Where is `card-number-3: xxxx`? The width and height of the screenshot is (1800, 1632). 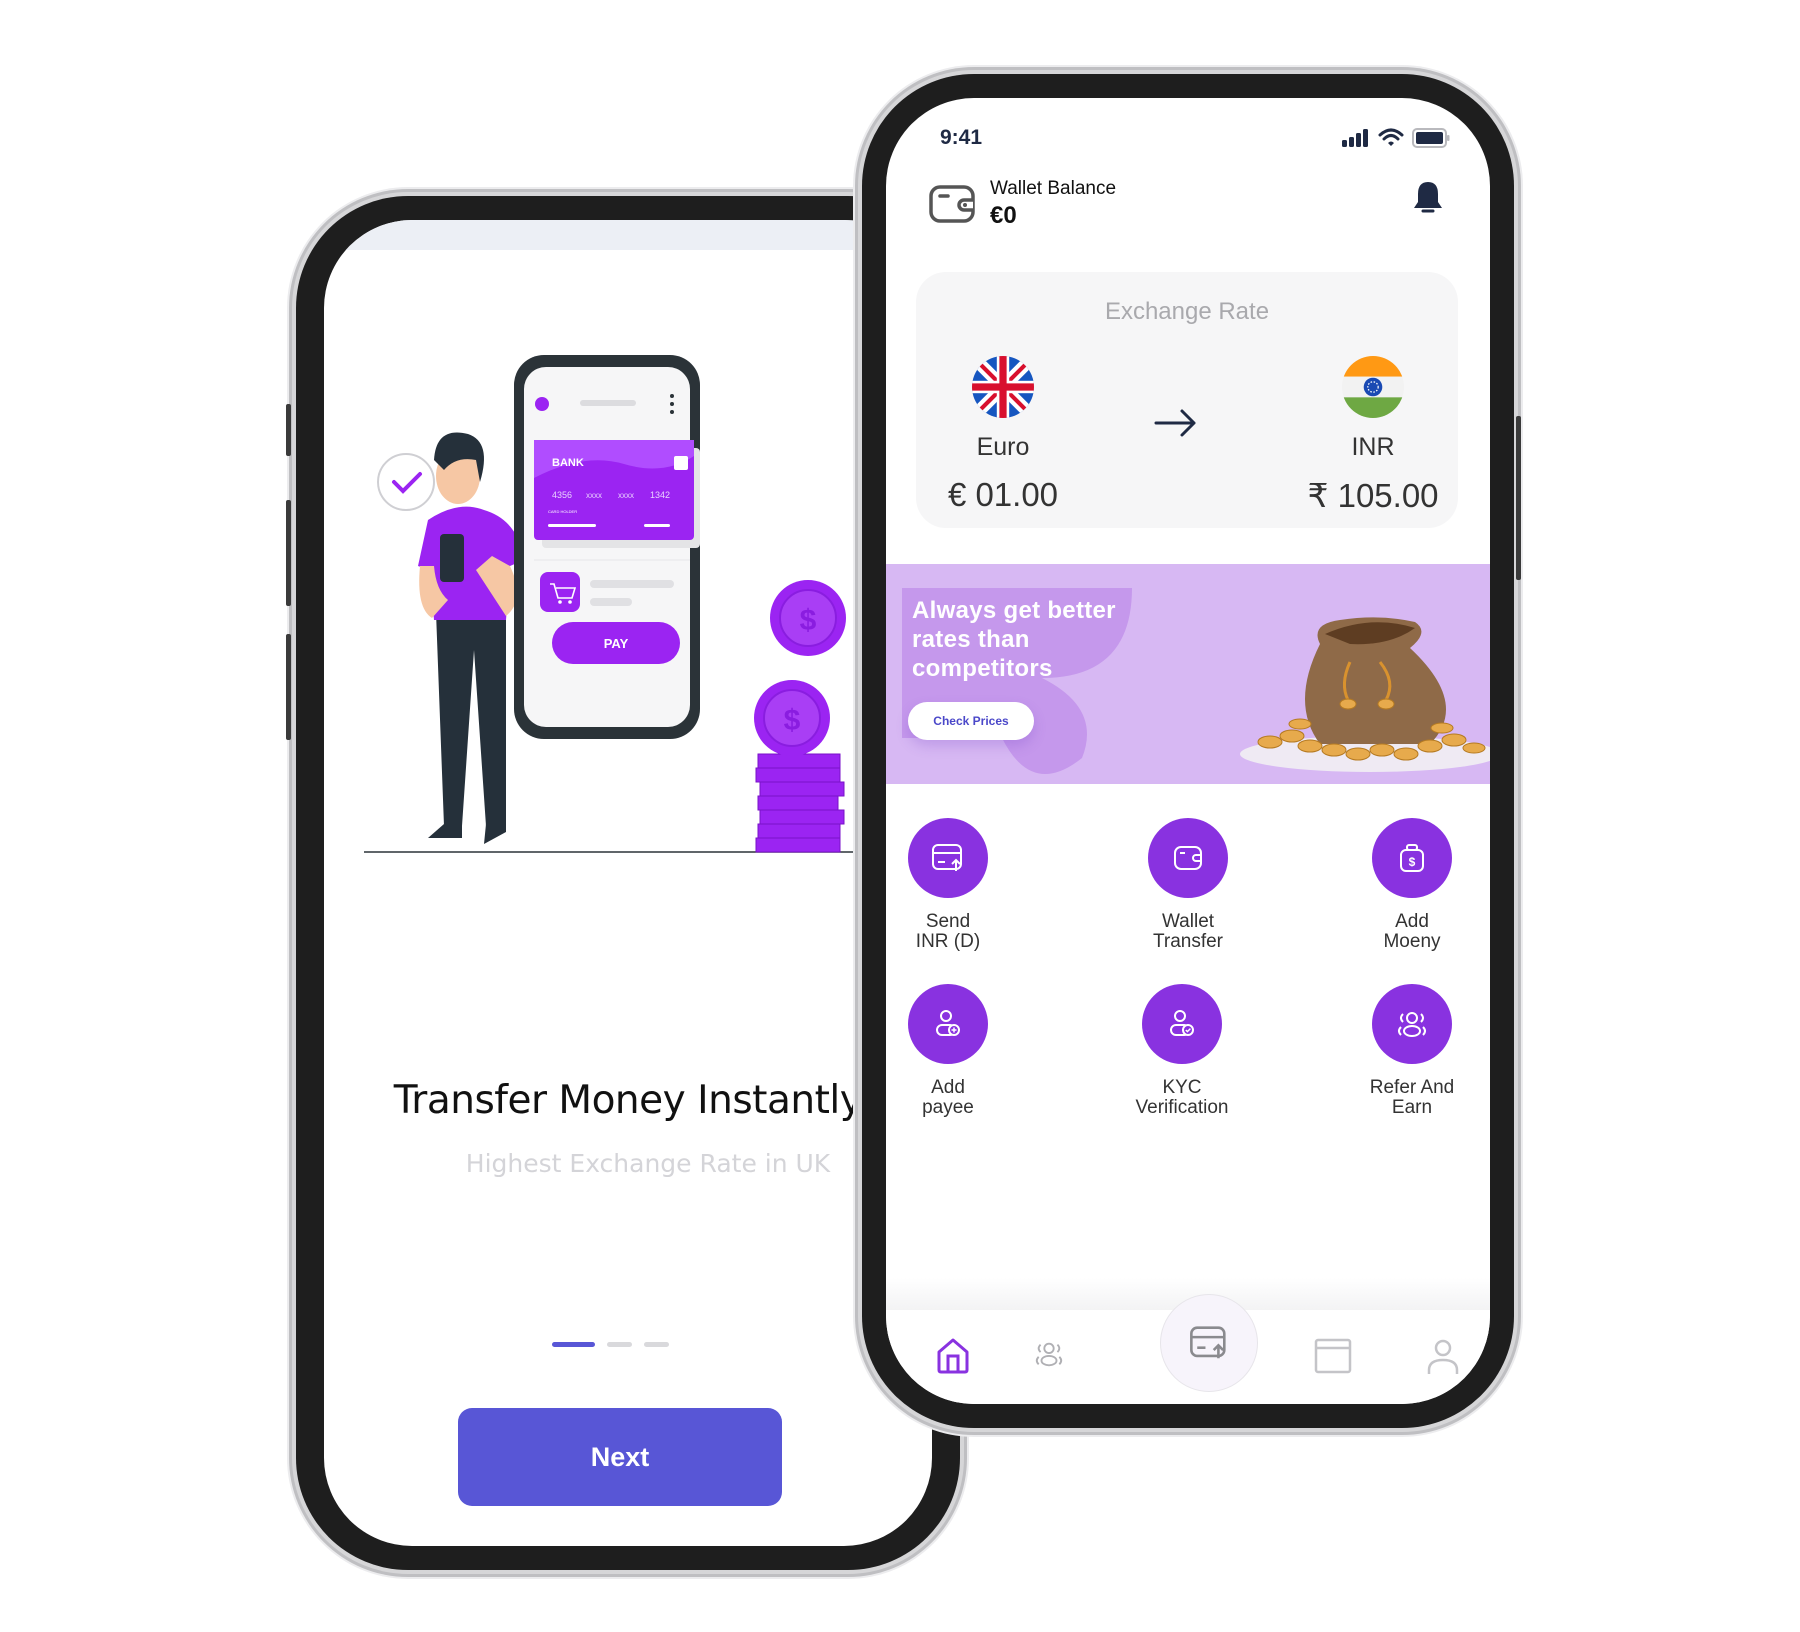 card-number-3: xxxx is located at coordinates (626, 495).